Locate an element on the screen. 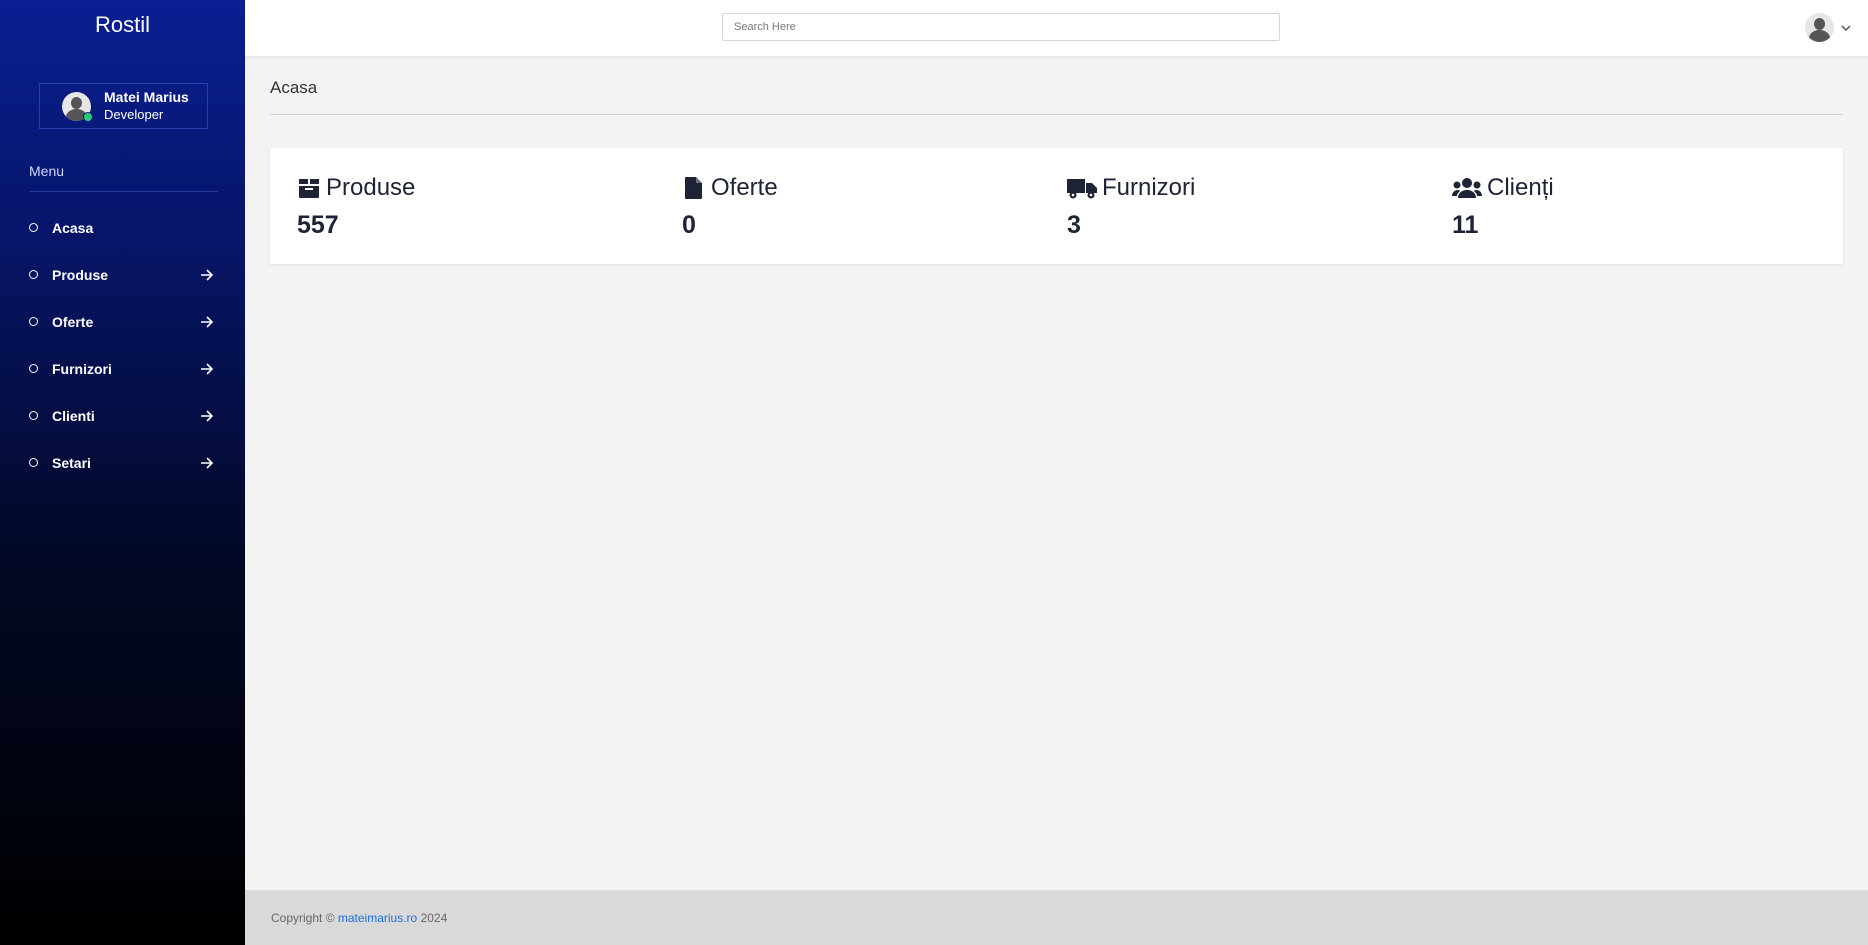 This screenshot has width=1868, height=945. stat-value: 557 is located at coordinates (318, 225).